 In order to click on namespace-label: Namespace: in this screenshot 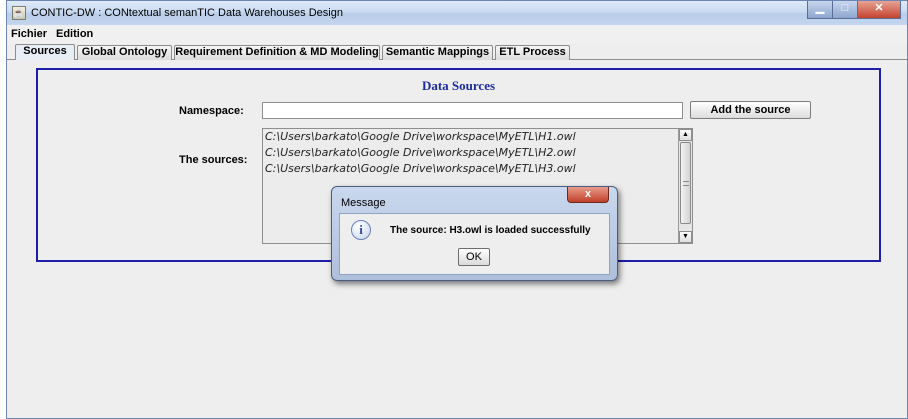, I will do `click(211, 111)`.